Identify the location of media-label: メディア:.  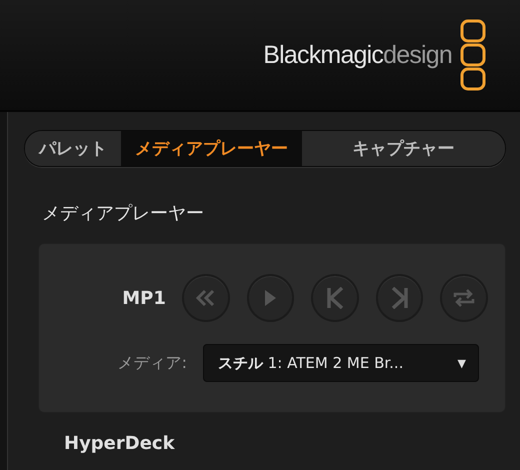
(151, 363).